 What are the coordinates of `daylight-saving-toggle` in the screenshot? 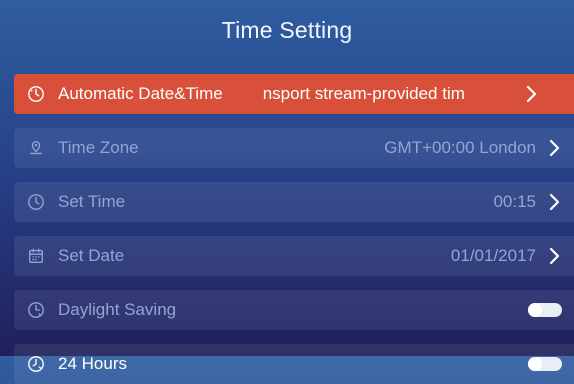 It's located at (545, 310).